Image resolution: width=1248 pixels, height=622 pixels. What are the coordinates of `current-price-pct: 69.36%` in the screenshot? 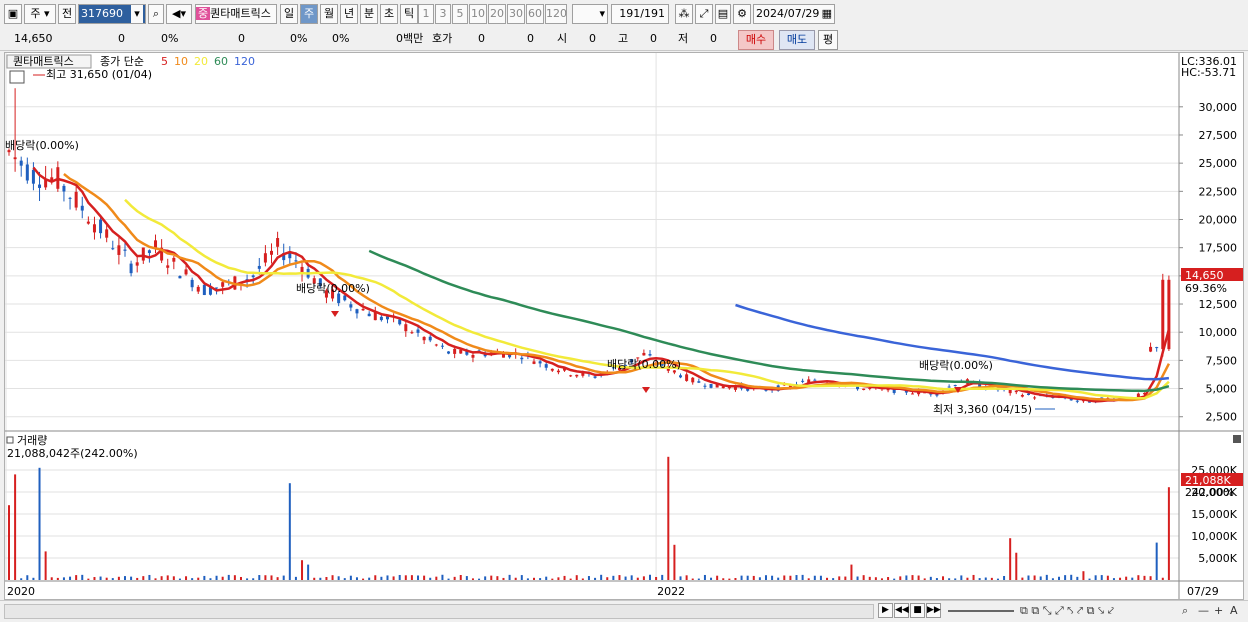 It's located at (1206, 288).